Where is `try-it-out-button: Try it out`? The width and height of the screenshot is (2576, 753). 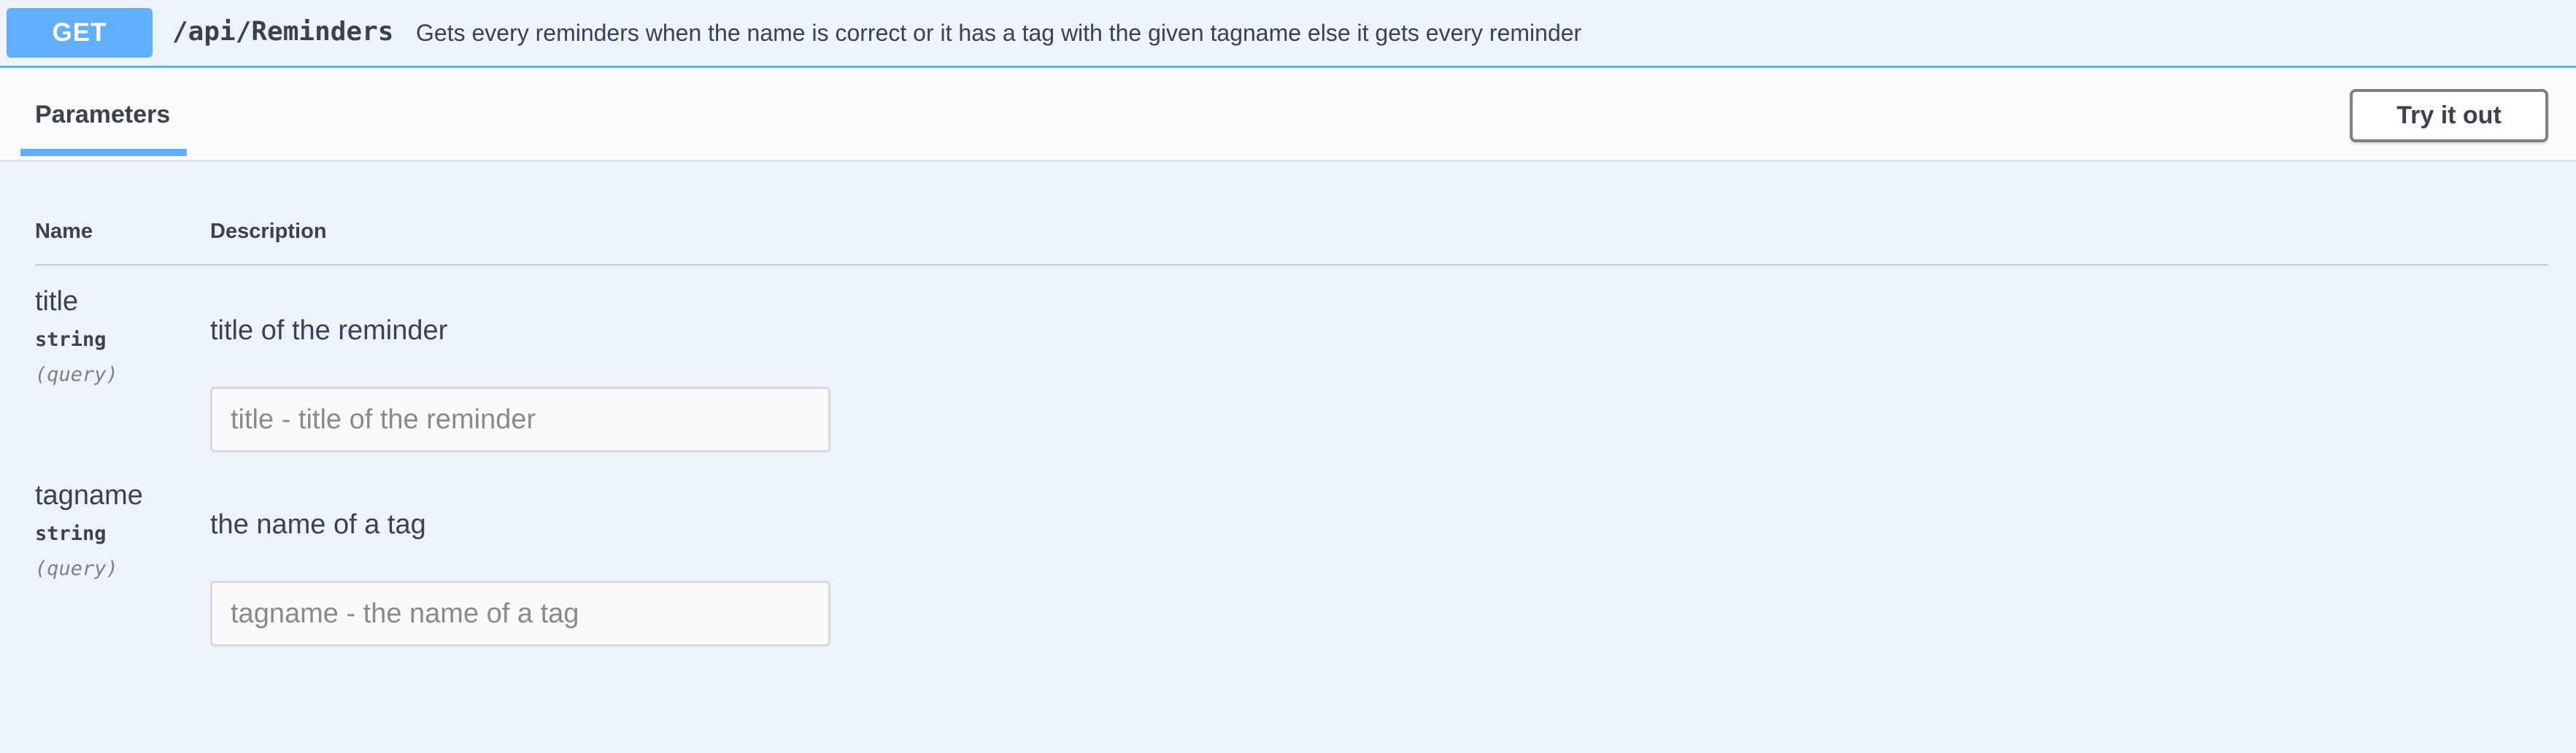 try-it-out-button: Try it out is located at coordinates (2449, 115).